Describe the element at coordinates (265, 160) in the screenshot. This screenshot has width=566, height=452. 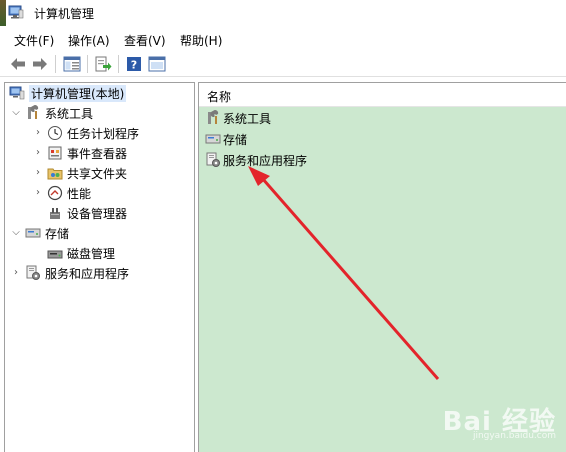
I see `list-item-label: 服务和应用程序` at that location.